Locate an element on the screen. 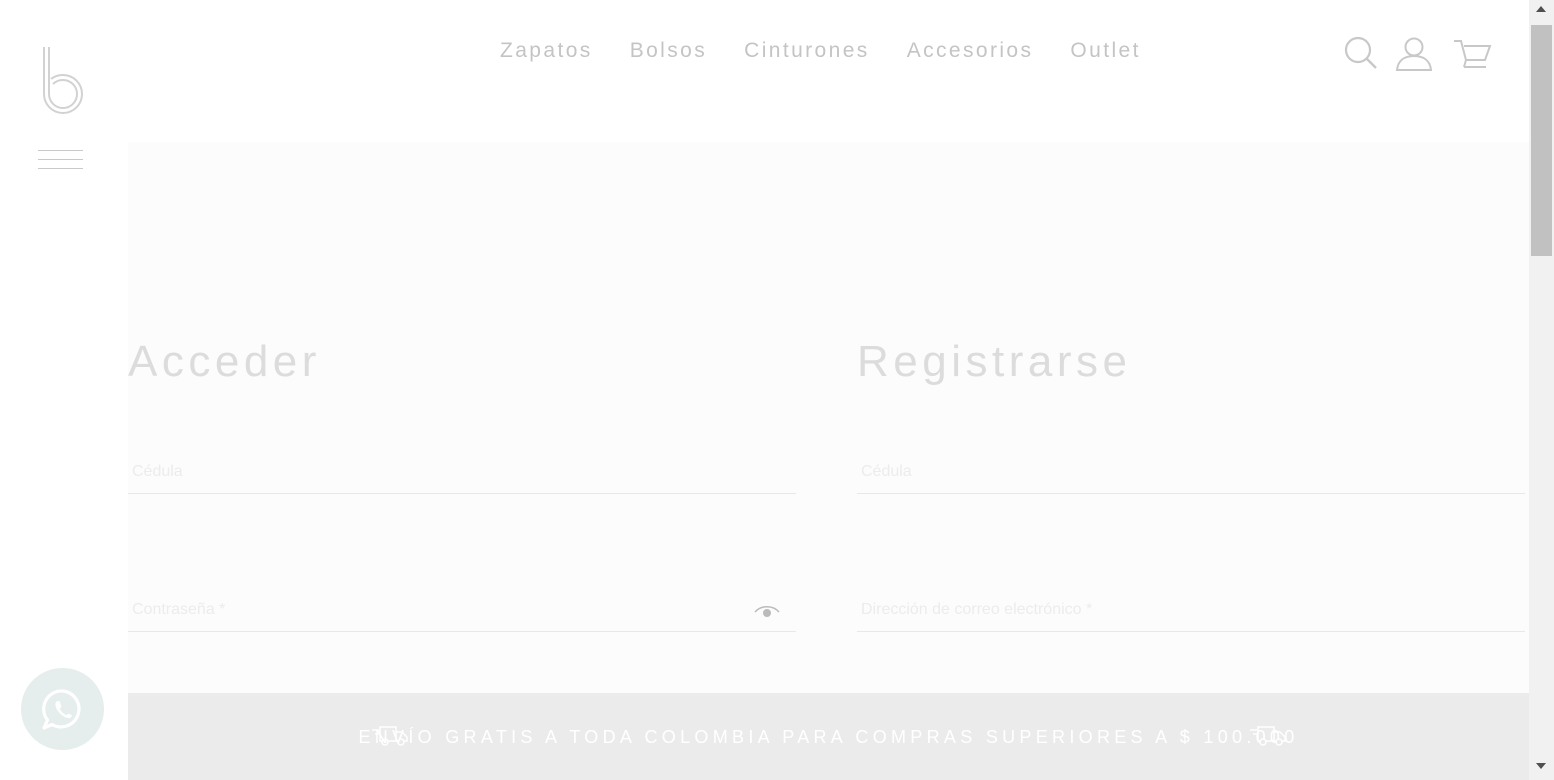  whatsapp-icon is located at coordinates (61, 709).